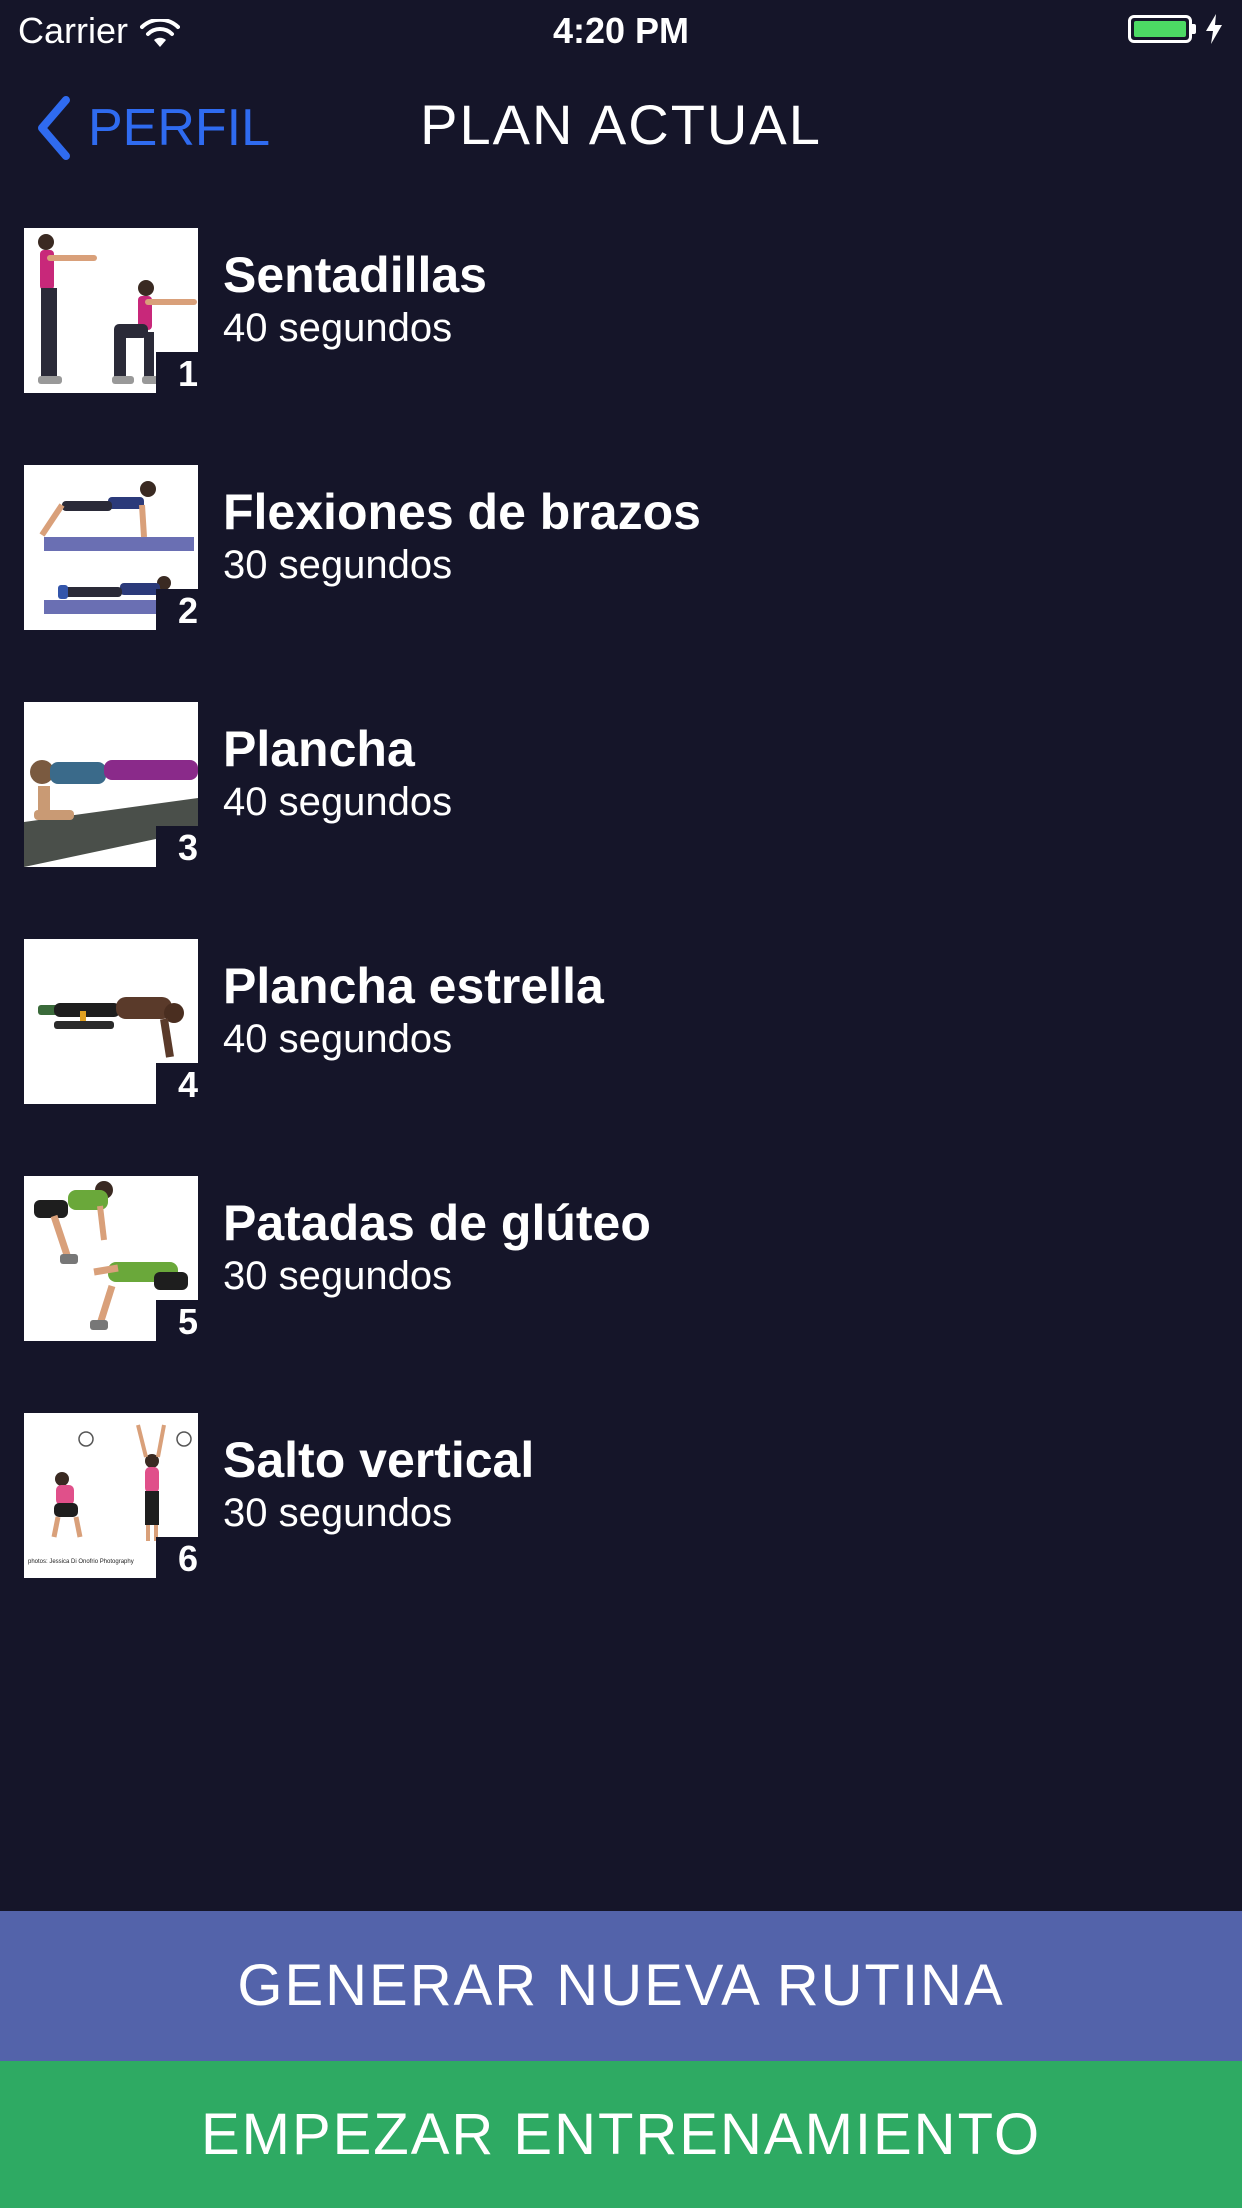 The height and width of the screenshot is (2208, 1242). I want to click on exercise-name: Sentadillas, so click(355, 275).